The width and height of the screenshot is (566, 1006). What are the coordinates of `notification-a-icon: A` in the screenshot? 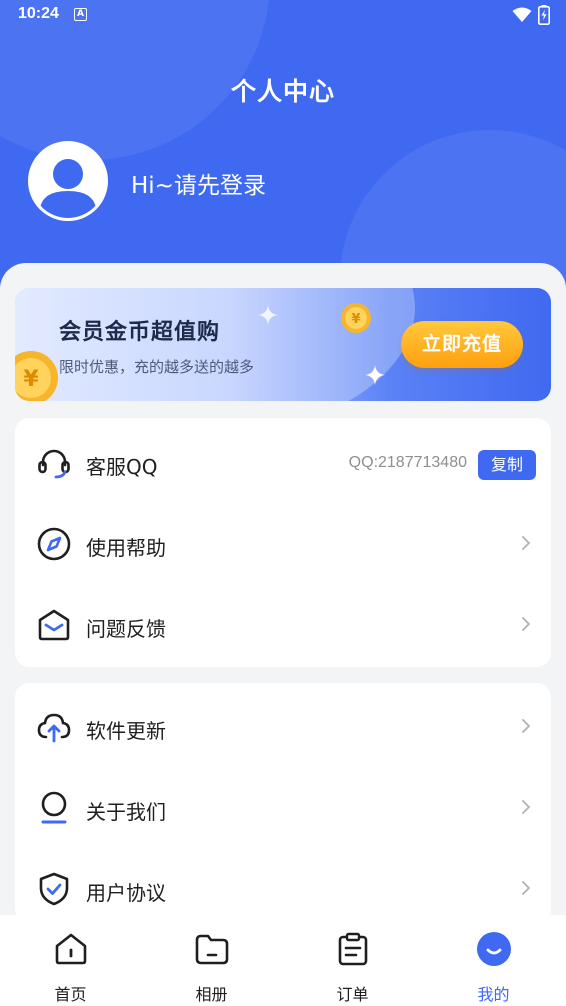 It's located at (80, 14).